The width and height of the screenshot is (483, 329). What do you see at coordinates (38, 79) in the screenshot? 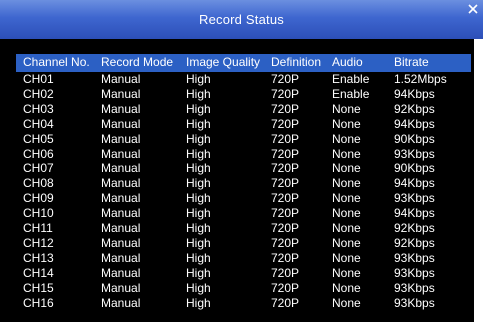
I see `cell-channel: CH01` at bounding box center [38, 79].